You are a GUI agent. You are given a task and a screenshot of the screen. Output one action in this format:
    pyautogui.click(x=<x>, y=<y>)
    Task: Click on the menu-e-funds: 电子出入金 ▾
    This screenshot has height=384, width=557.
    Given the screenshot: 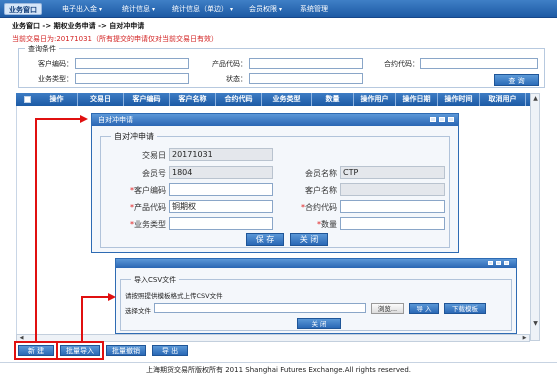 What is the action you would take?
    pyautogui.click(x=82, y=9)
    